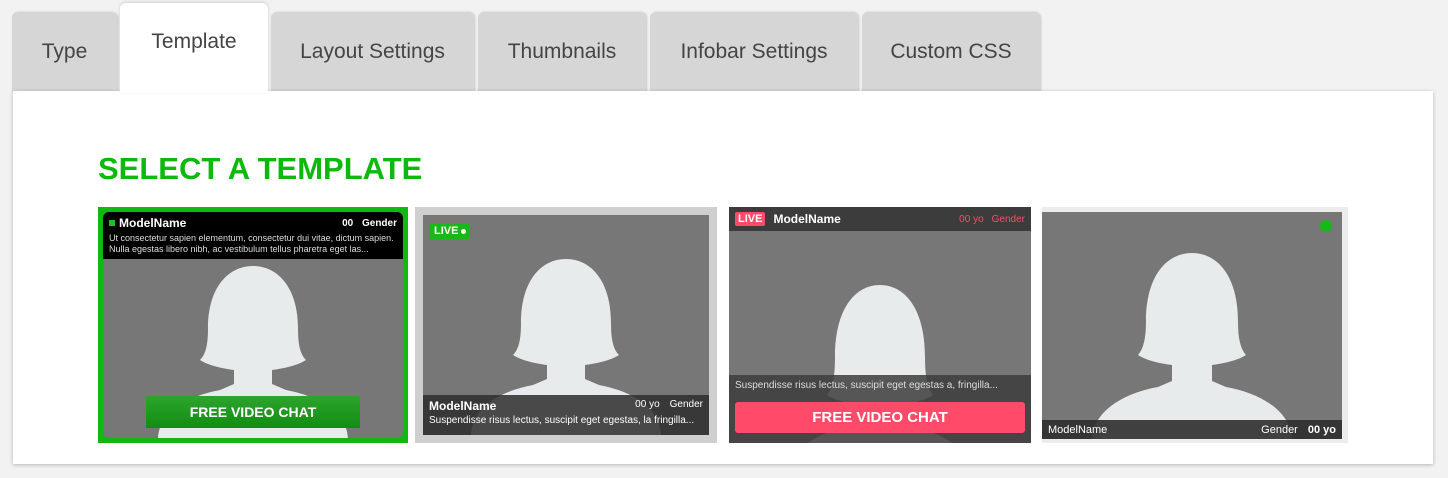 The height and width of the screenshot is (478, 1448). I want to click on online-status-dot-icon, so click(1326, 226).